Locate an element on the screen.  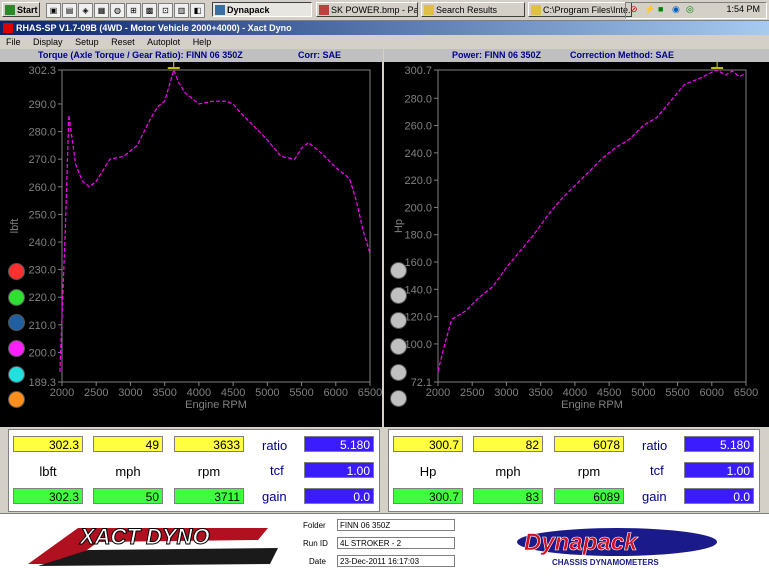
tray-icon: ◎ is located at coordinates (690, 9).